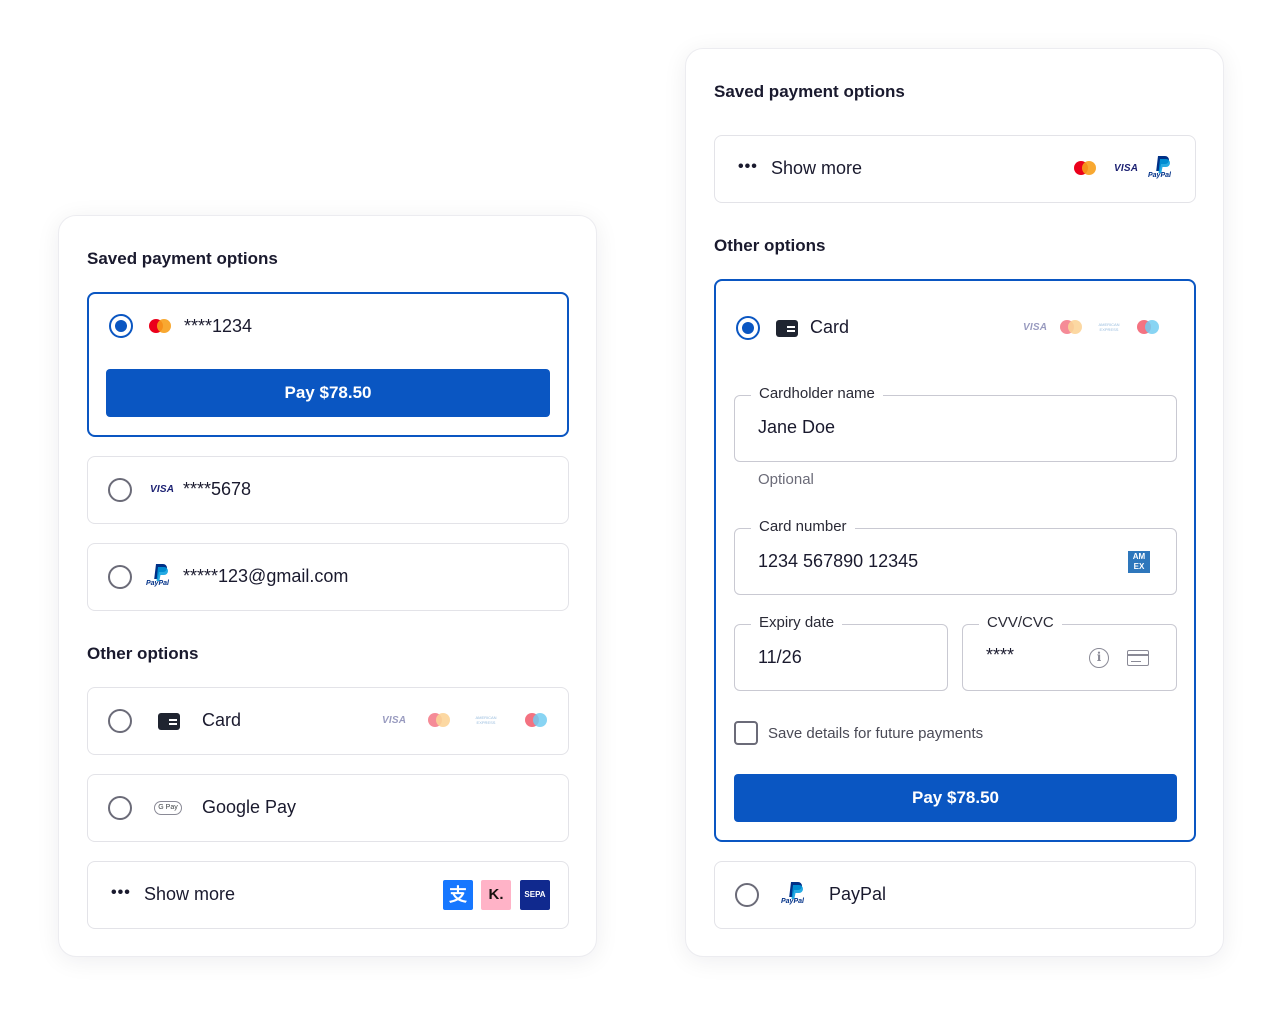 This screenshot has width=1282, height=1024. Describe the element at coordinates (838, 561) in the screenshot. I see `card-number-value: 1234 567890 12345` at that location.